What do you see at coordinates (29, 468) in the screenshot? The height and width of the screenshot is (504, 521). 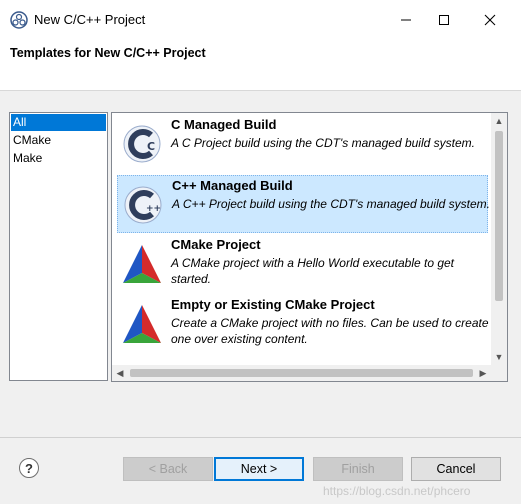 I see `help-button: ?` at bounding box center [29, 468].